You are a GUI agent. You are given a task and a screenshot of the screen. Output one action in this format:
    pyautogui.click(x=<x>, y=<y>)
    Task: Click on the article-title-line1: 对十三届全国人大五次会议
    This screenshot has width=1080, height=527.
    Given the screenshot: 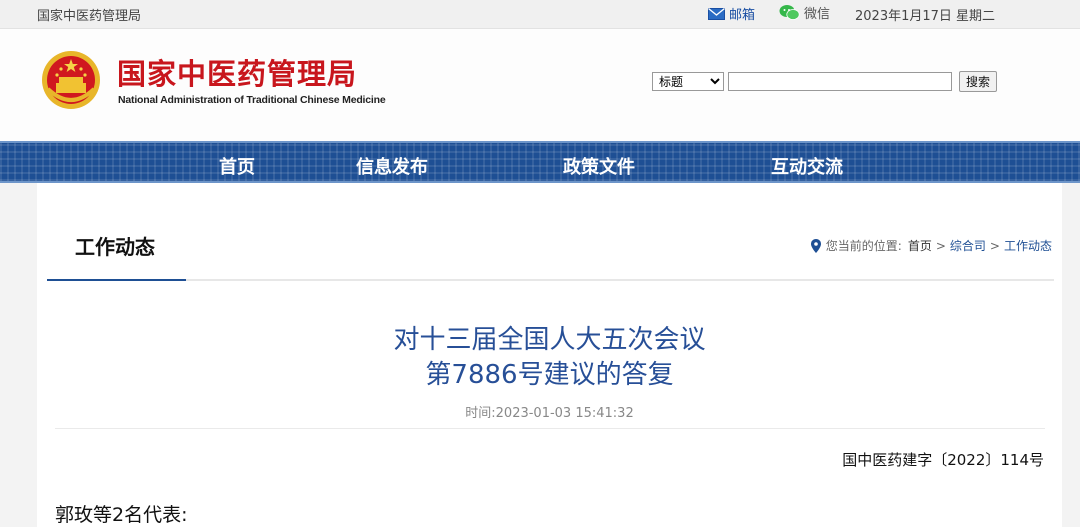 What is the action you would take?
    pyautogui.click(x=549, y=340)
    